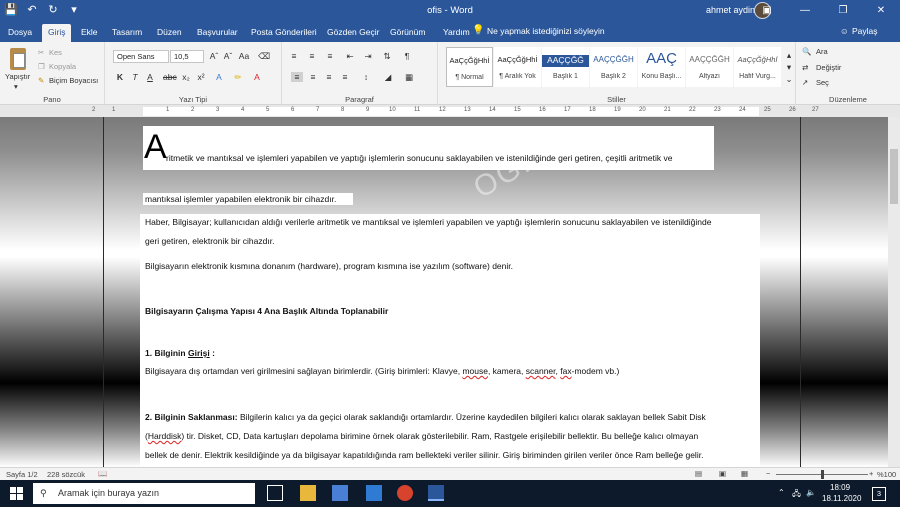 This screenshot has width=900, height=507. Describe the element at coordinates (387, 56) in the screenshot. I see `sort-icon: ⇅` at that location.